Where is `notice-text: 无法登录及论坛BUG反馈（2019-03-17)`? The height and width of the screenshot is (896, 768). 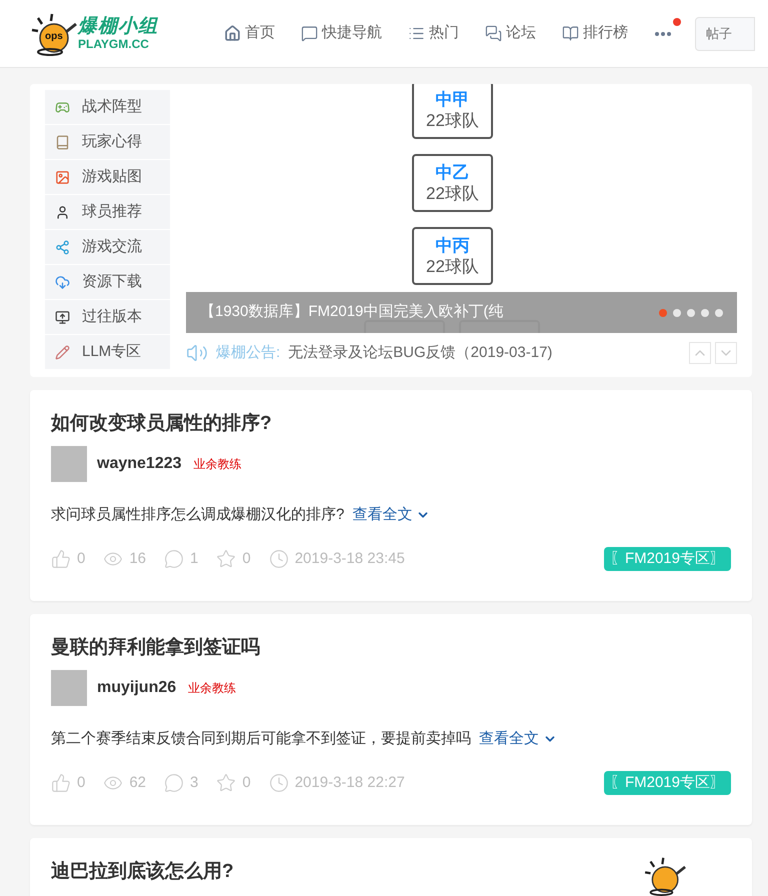 notice-text: 无法登录及论坛BUG反馈（2019-03-17) is located at coordinates (420, 353).